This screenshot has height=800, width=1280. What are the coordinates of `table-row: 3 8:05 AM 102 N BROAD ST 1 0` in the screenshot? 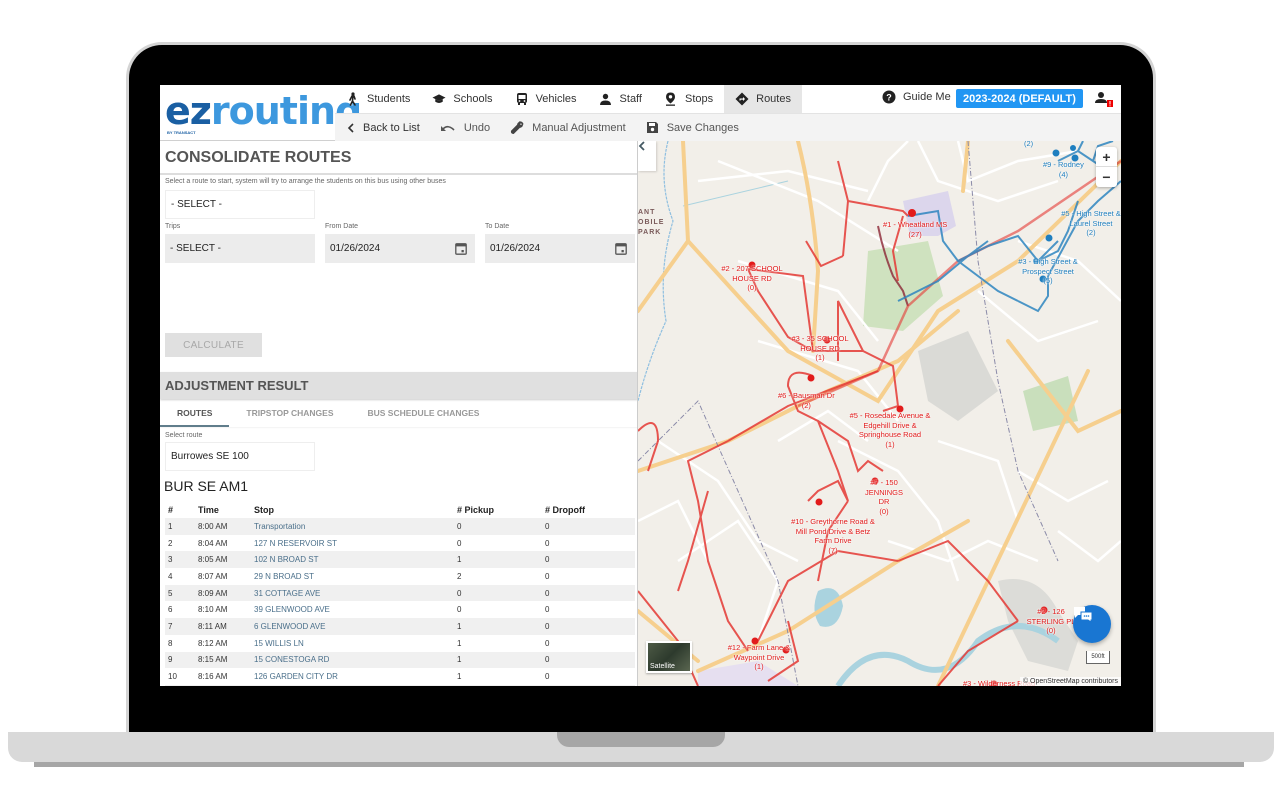 It's located at (400, 560).